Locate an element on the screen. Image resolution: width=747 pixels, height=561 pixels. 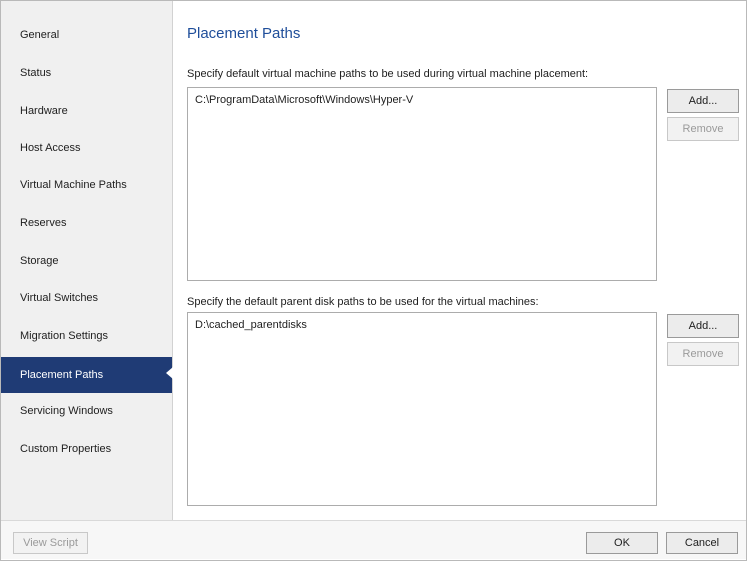
vm-paths-remove-button: Remove is located at coordinates (703, 129).